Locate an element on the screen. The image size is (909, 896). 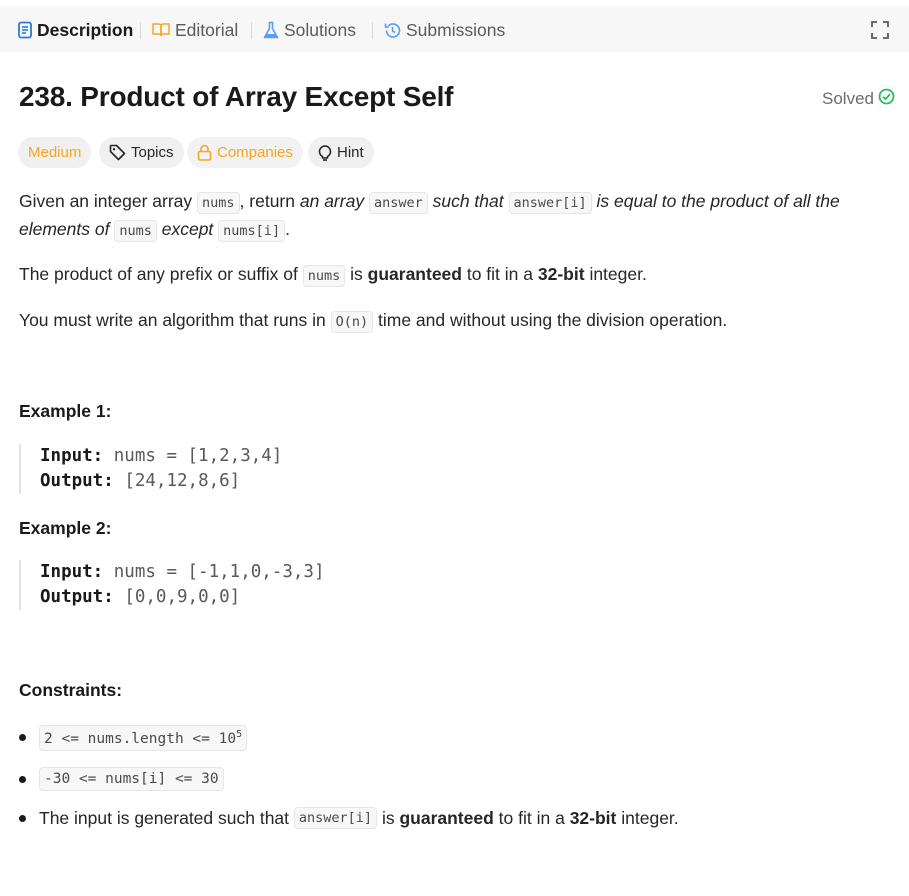
output-value: [24,12,8,6] is located at coordinates (182, 481).